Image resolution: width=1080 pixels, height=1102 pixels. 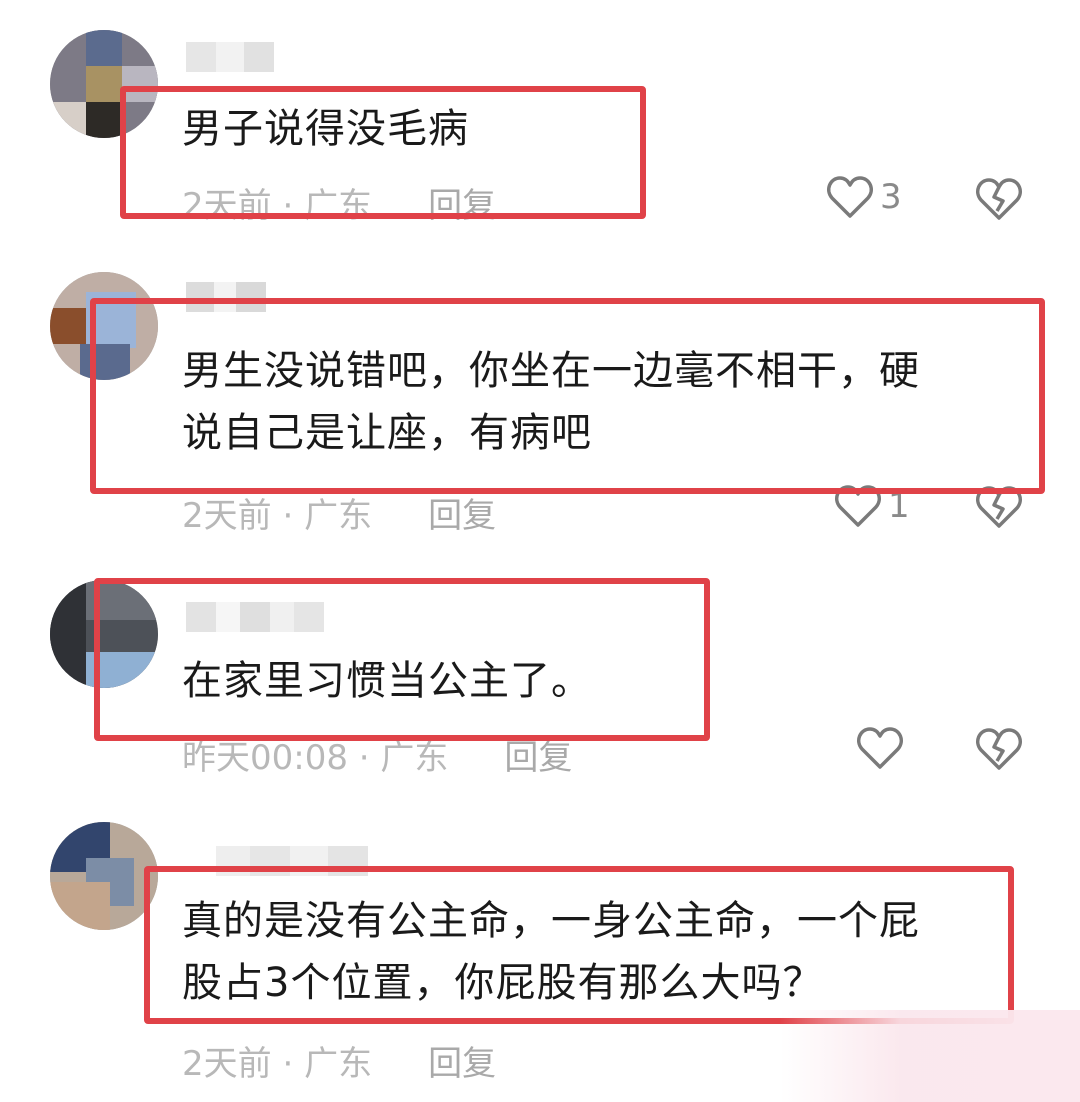 I want to click on like-button, so click(x=883, y=748).